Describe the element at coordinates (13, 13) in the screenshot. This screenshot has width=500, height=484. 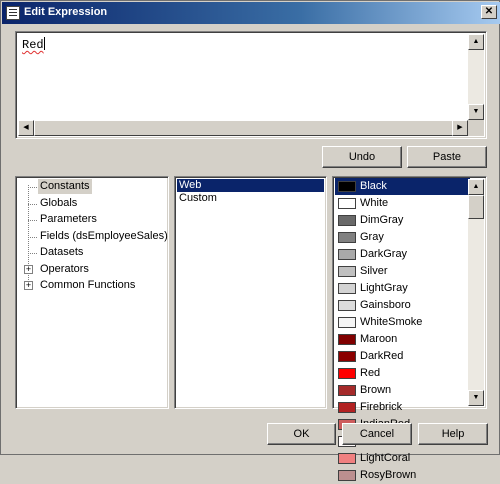
I see `dialog-icon` at that location.